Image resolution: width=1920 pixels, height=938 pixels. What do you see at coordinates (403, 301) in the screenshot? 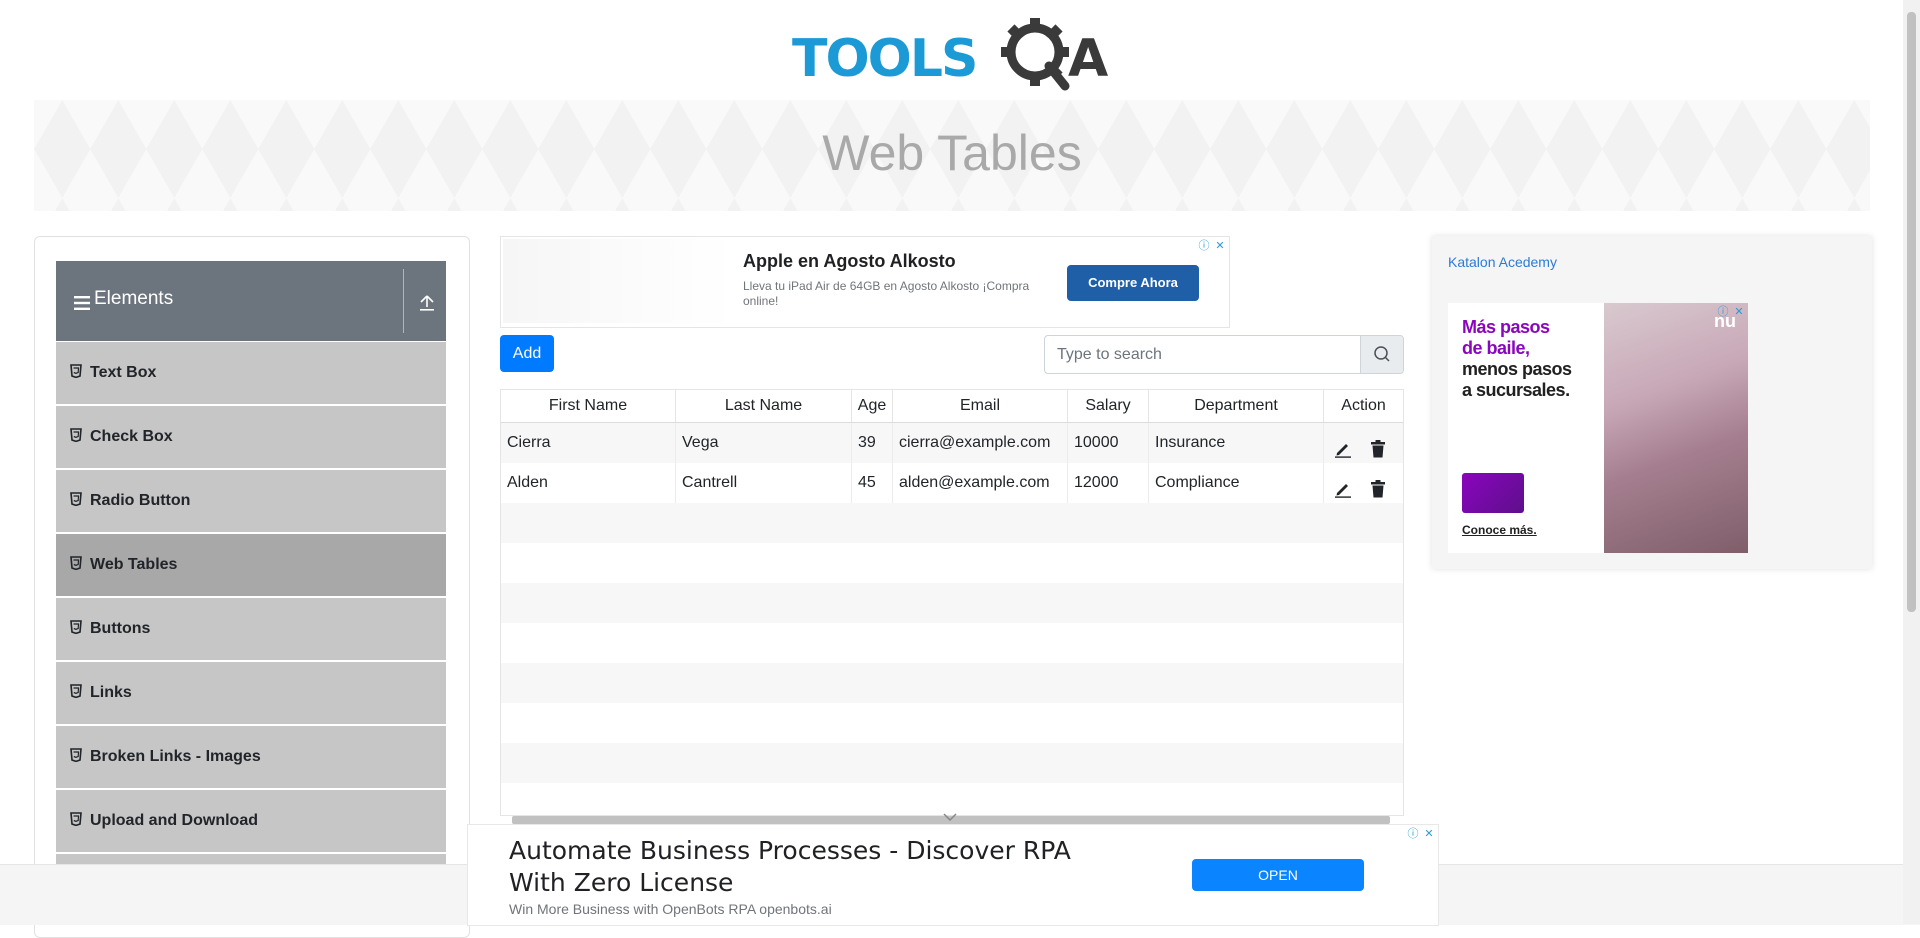
I see `header-divider` at bounding box center [403, 301].